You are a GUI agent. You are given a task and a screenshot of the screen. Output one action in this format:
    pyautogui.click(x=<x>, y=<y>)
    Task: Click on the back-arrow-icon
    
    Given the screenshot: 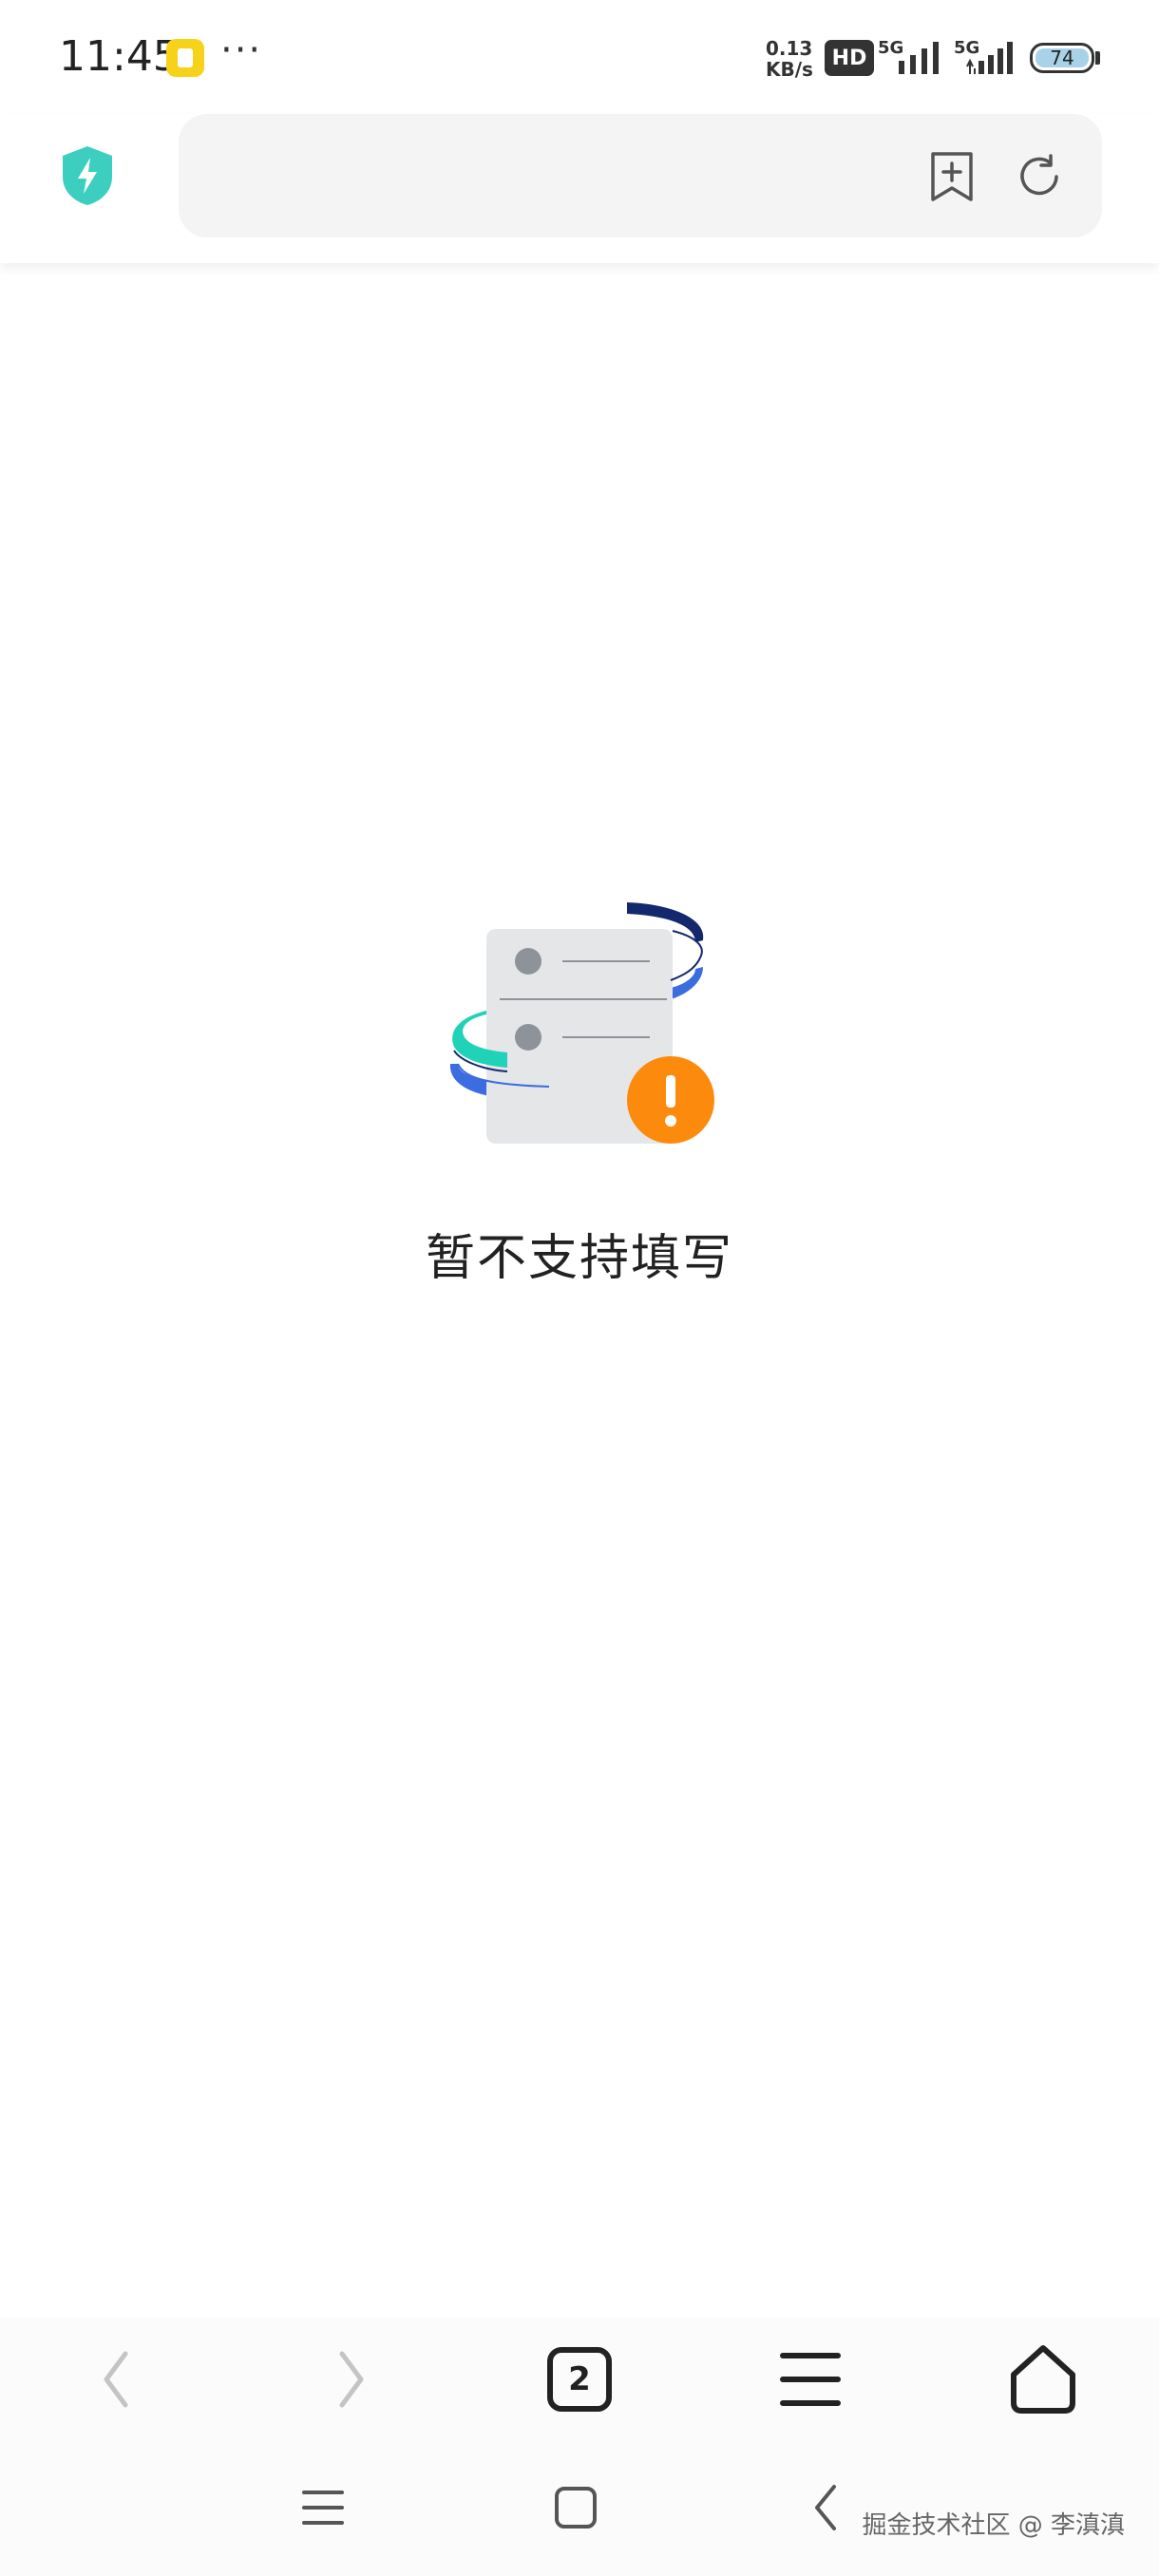 What is the action you would take?
    pyautogui.click(x=119, y=2379)
    